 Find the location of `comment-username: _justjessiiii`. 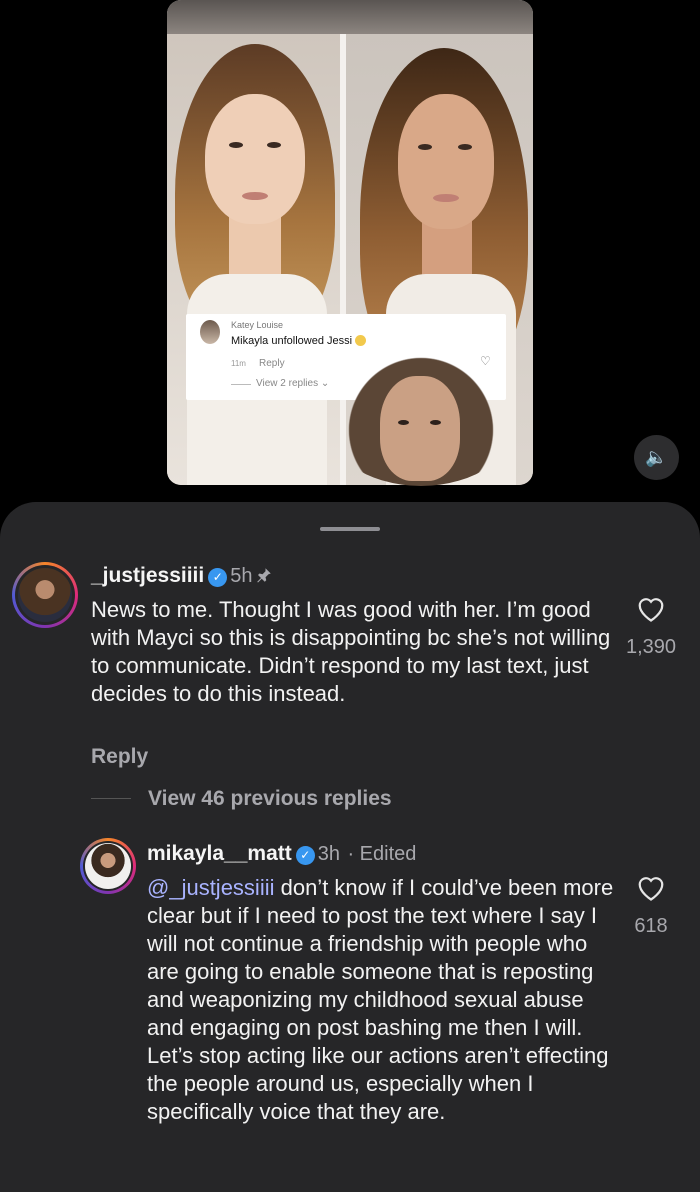

comment-username: _justjessiiii is located at coordinates (147, 575).